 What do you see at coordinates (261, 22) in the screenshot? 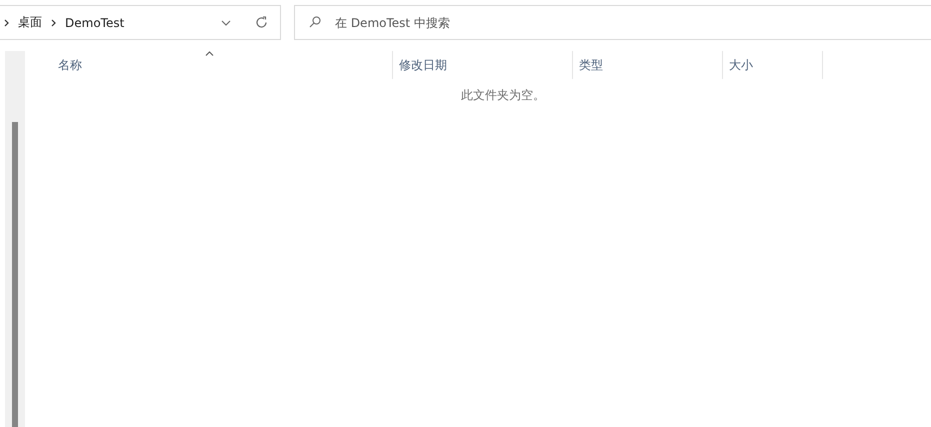
I see `refresh-icon` at bounding box center [261, 22].